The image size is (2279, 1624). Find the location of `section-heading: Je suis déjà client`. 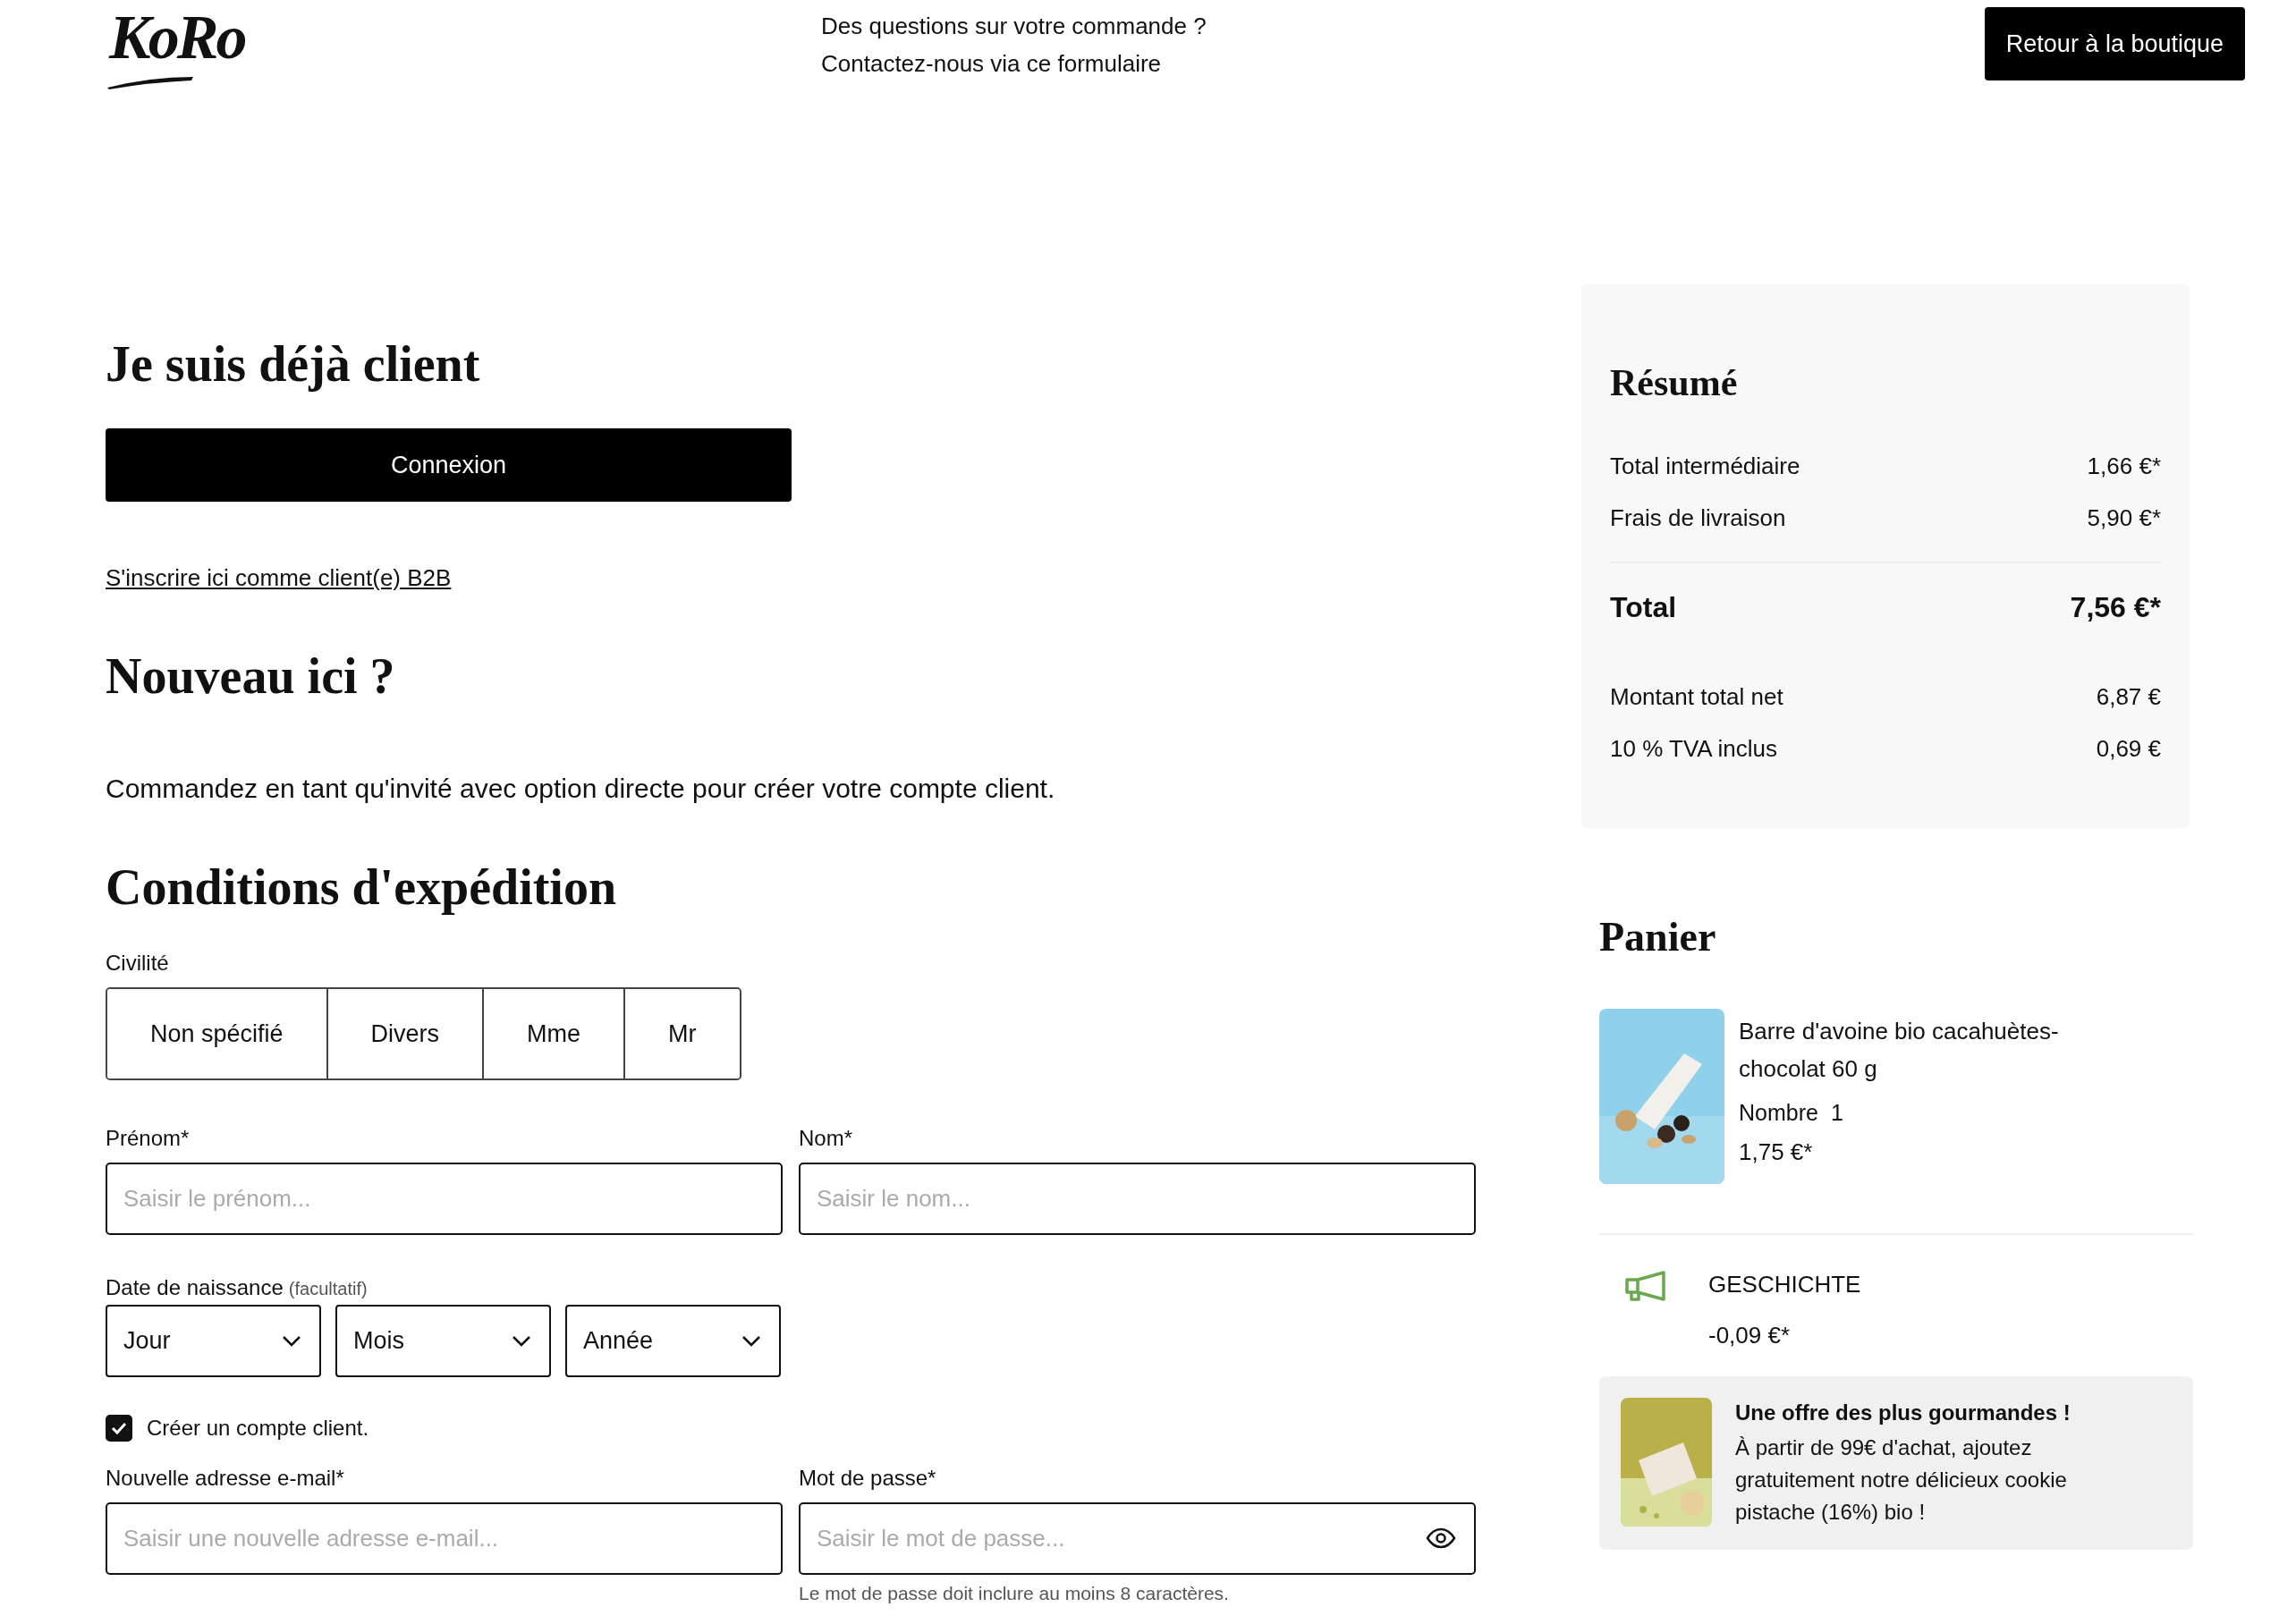

section-heading: Je suis déjà client is located at coordinates (293, 364).